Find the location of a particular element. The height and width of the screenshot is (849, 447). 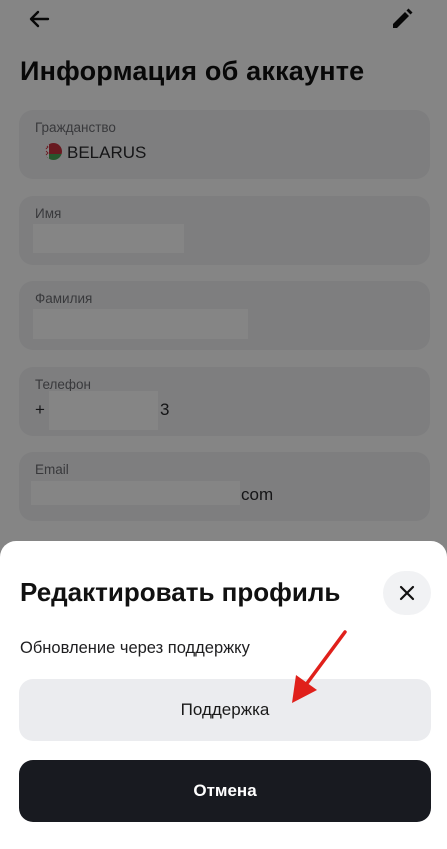

support-button: Поддержка is located at coordinates (225, 710).